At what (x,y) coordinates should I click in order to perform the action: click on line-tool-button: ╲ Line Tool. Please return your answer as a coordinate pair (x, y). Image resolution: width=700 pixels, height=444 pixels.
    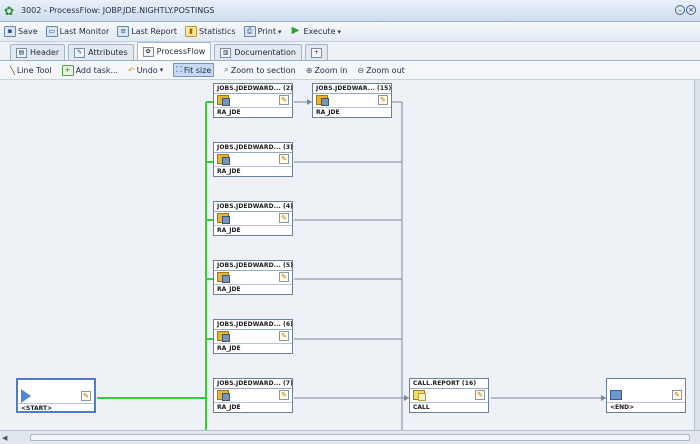
    Looking at the image, I should click on (31, 70).